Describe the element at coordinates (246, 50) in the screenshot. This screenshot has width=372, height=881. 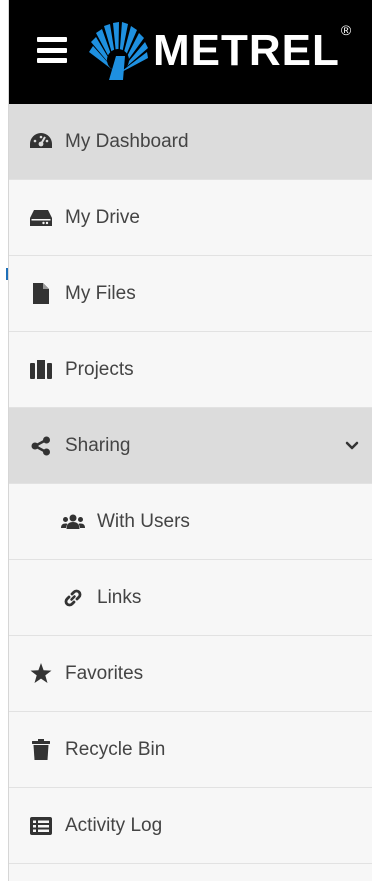
I see `logo-text: METREL` at that location.